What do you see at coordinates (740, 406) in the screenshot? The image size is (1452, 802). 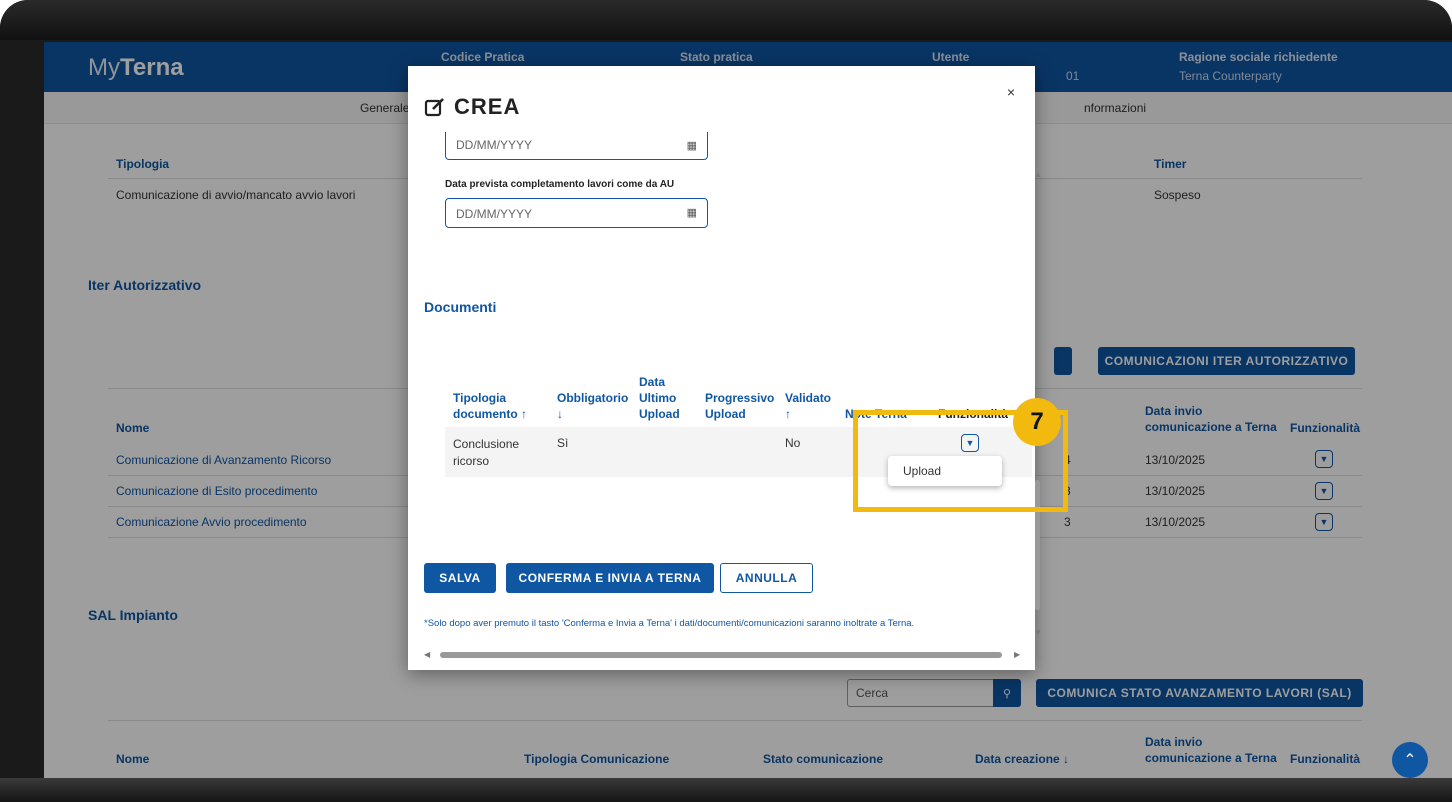 I see `doc-col-progressivo: Progressivo Upload` at bounding box center [740, 406].